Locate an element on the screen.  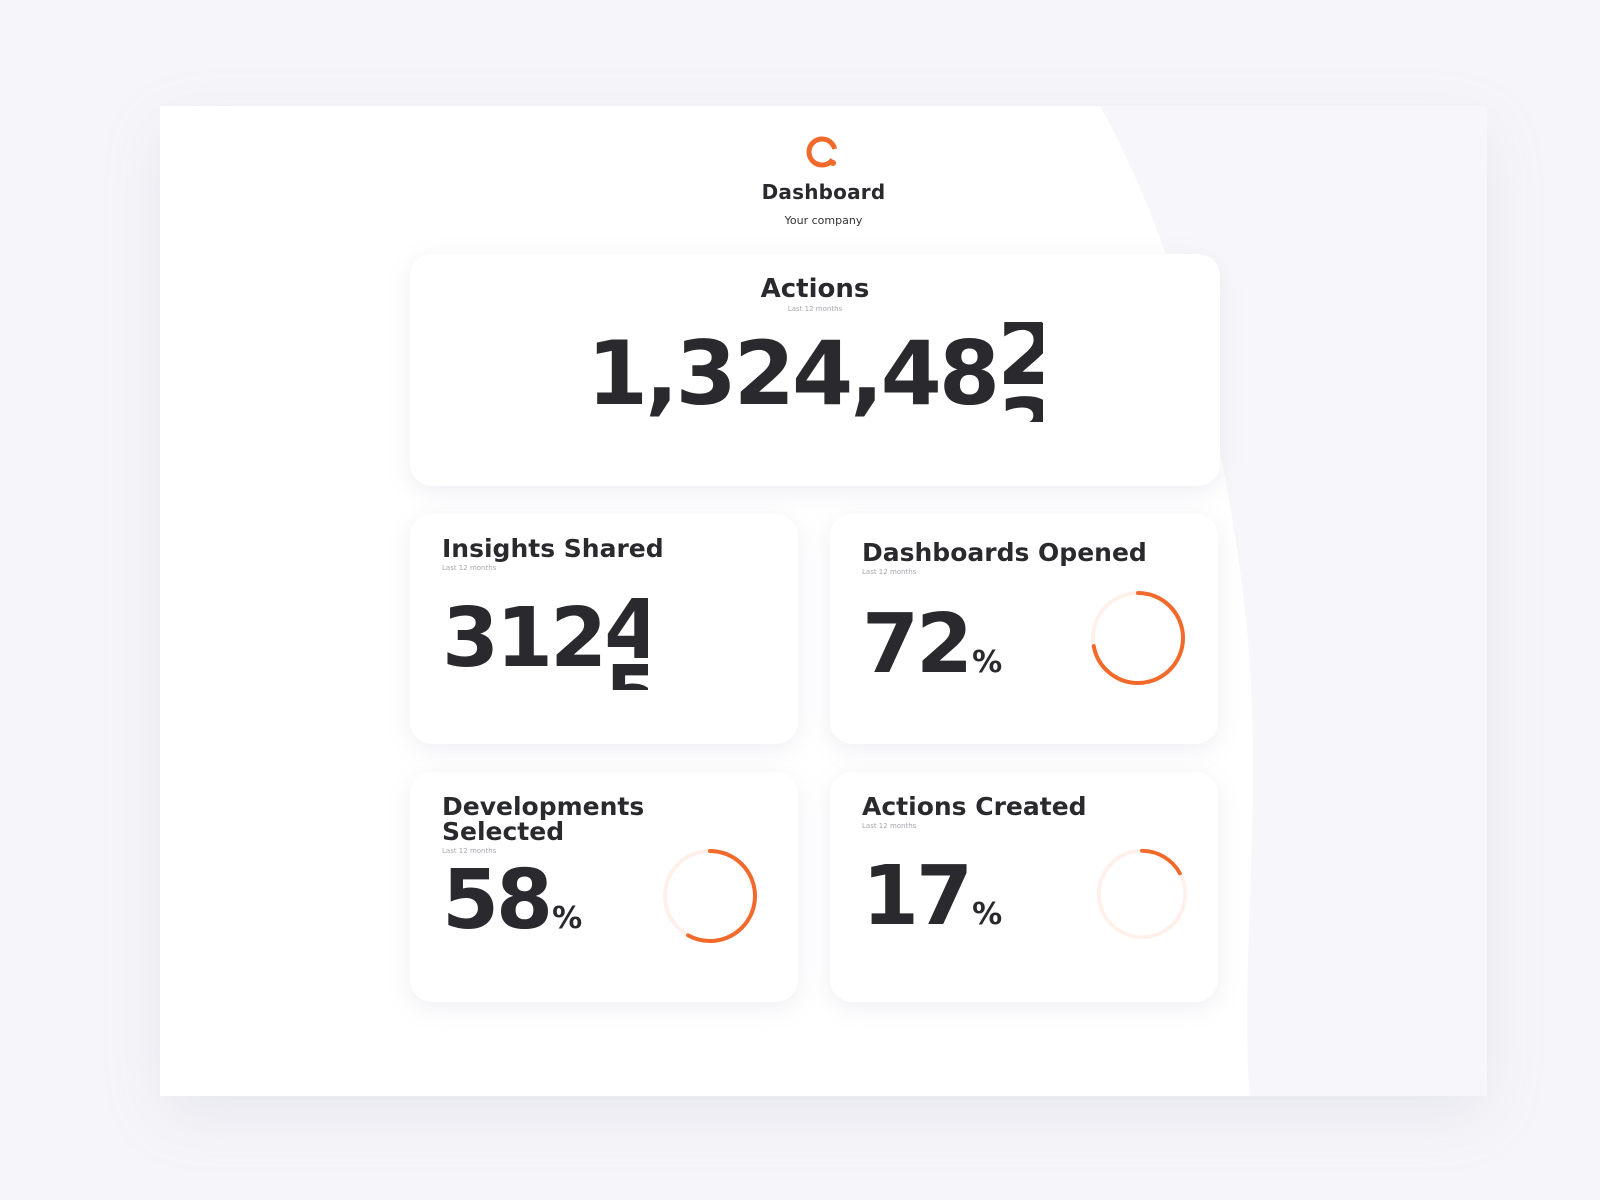
insights-counter: 31245 is located at coordinates (545, 644).